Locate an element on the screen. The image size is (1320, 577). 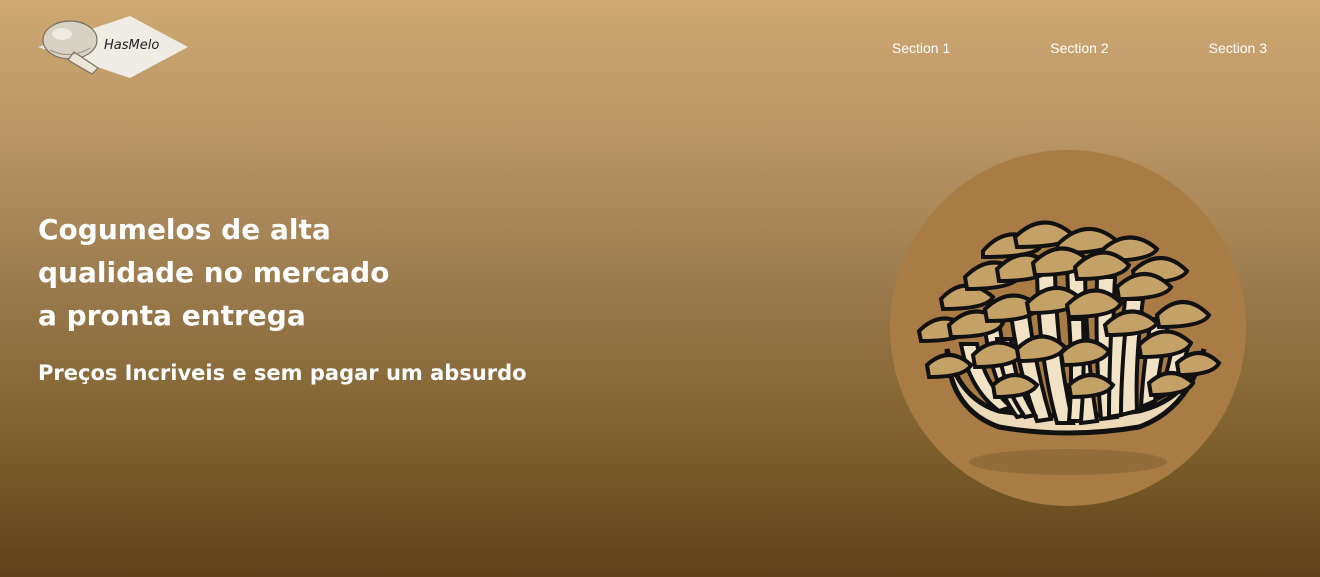
nav-section-3: Section 3 is located at coordinates (1238, 48).